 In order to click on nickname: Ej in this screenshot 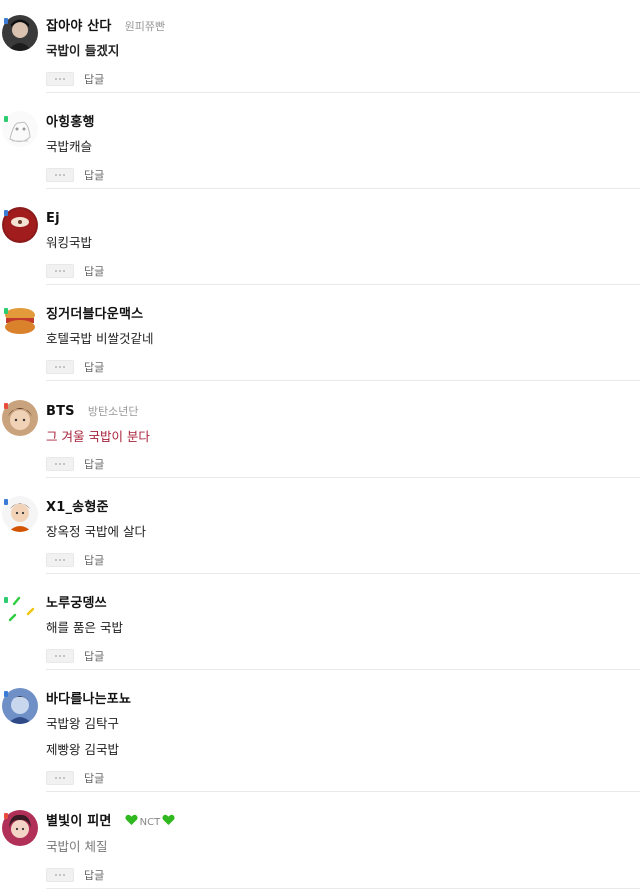, I will do `click(53, 218)`.